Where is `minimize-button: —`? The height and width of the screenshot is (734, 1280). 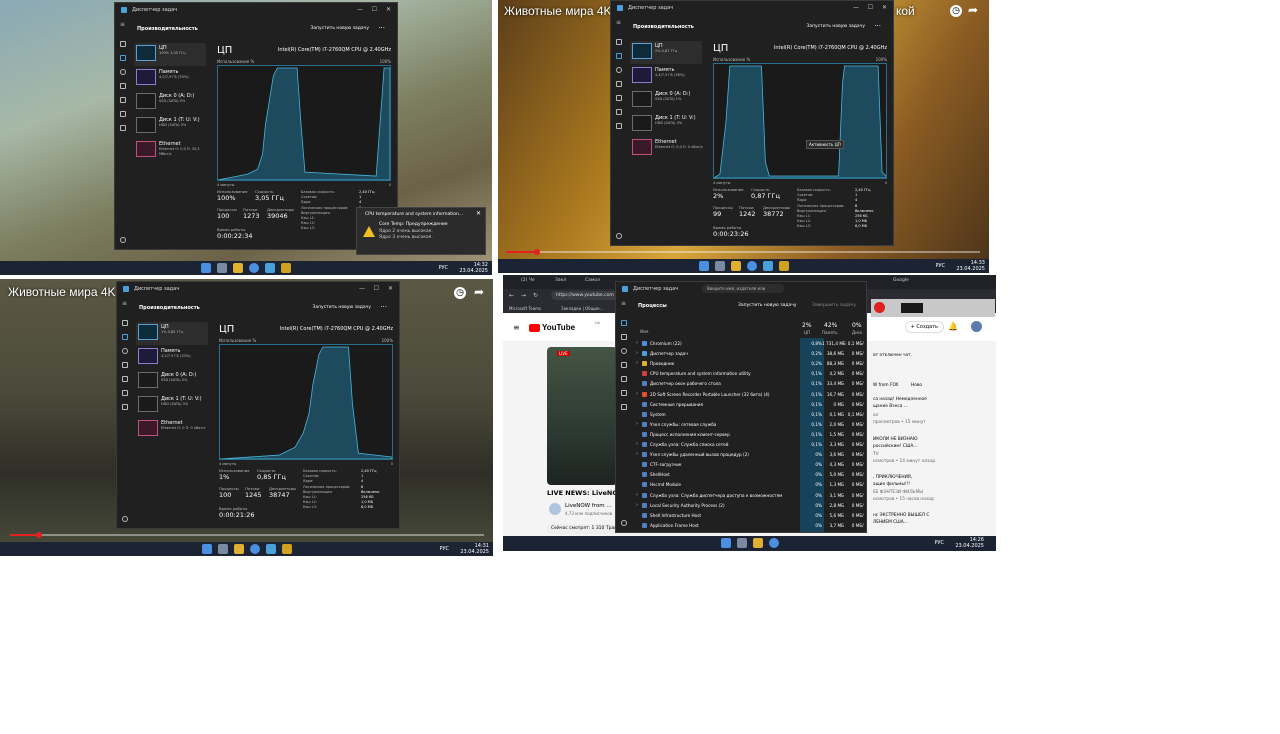 minimize-button: — is located at coordinates (362, 288).